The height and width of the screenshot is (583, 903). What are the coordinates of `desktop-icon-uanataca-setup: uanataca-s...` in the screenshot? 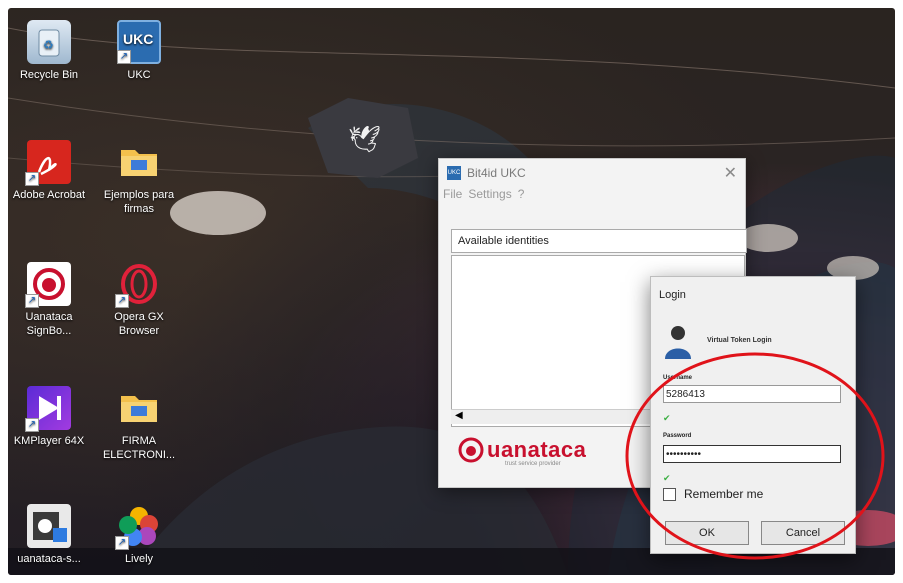 It's located at (49, 535).